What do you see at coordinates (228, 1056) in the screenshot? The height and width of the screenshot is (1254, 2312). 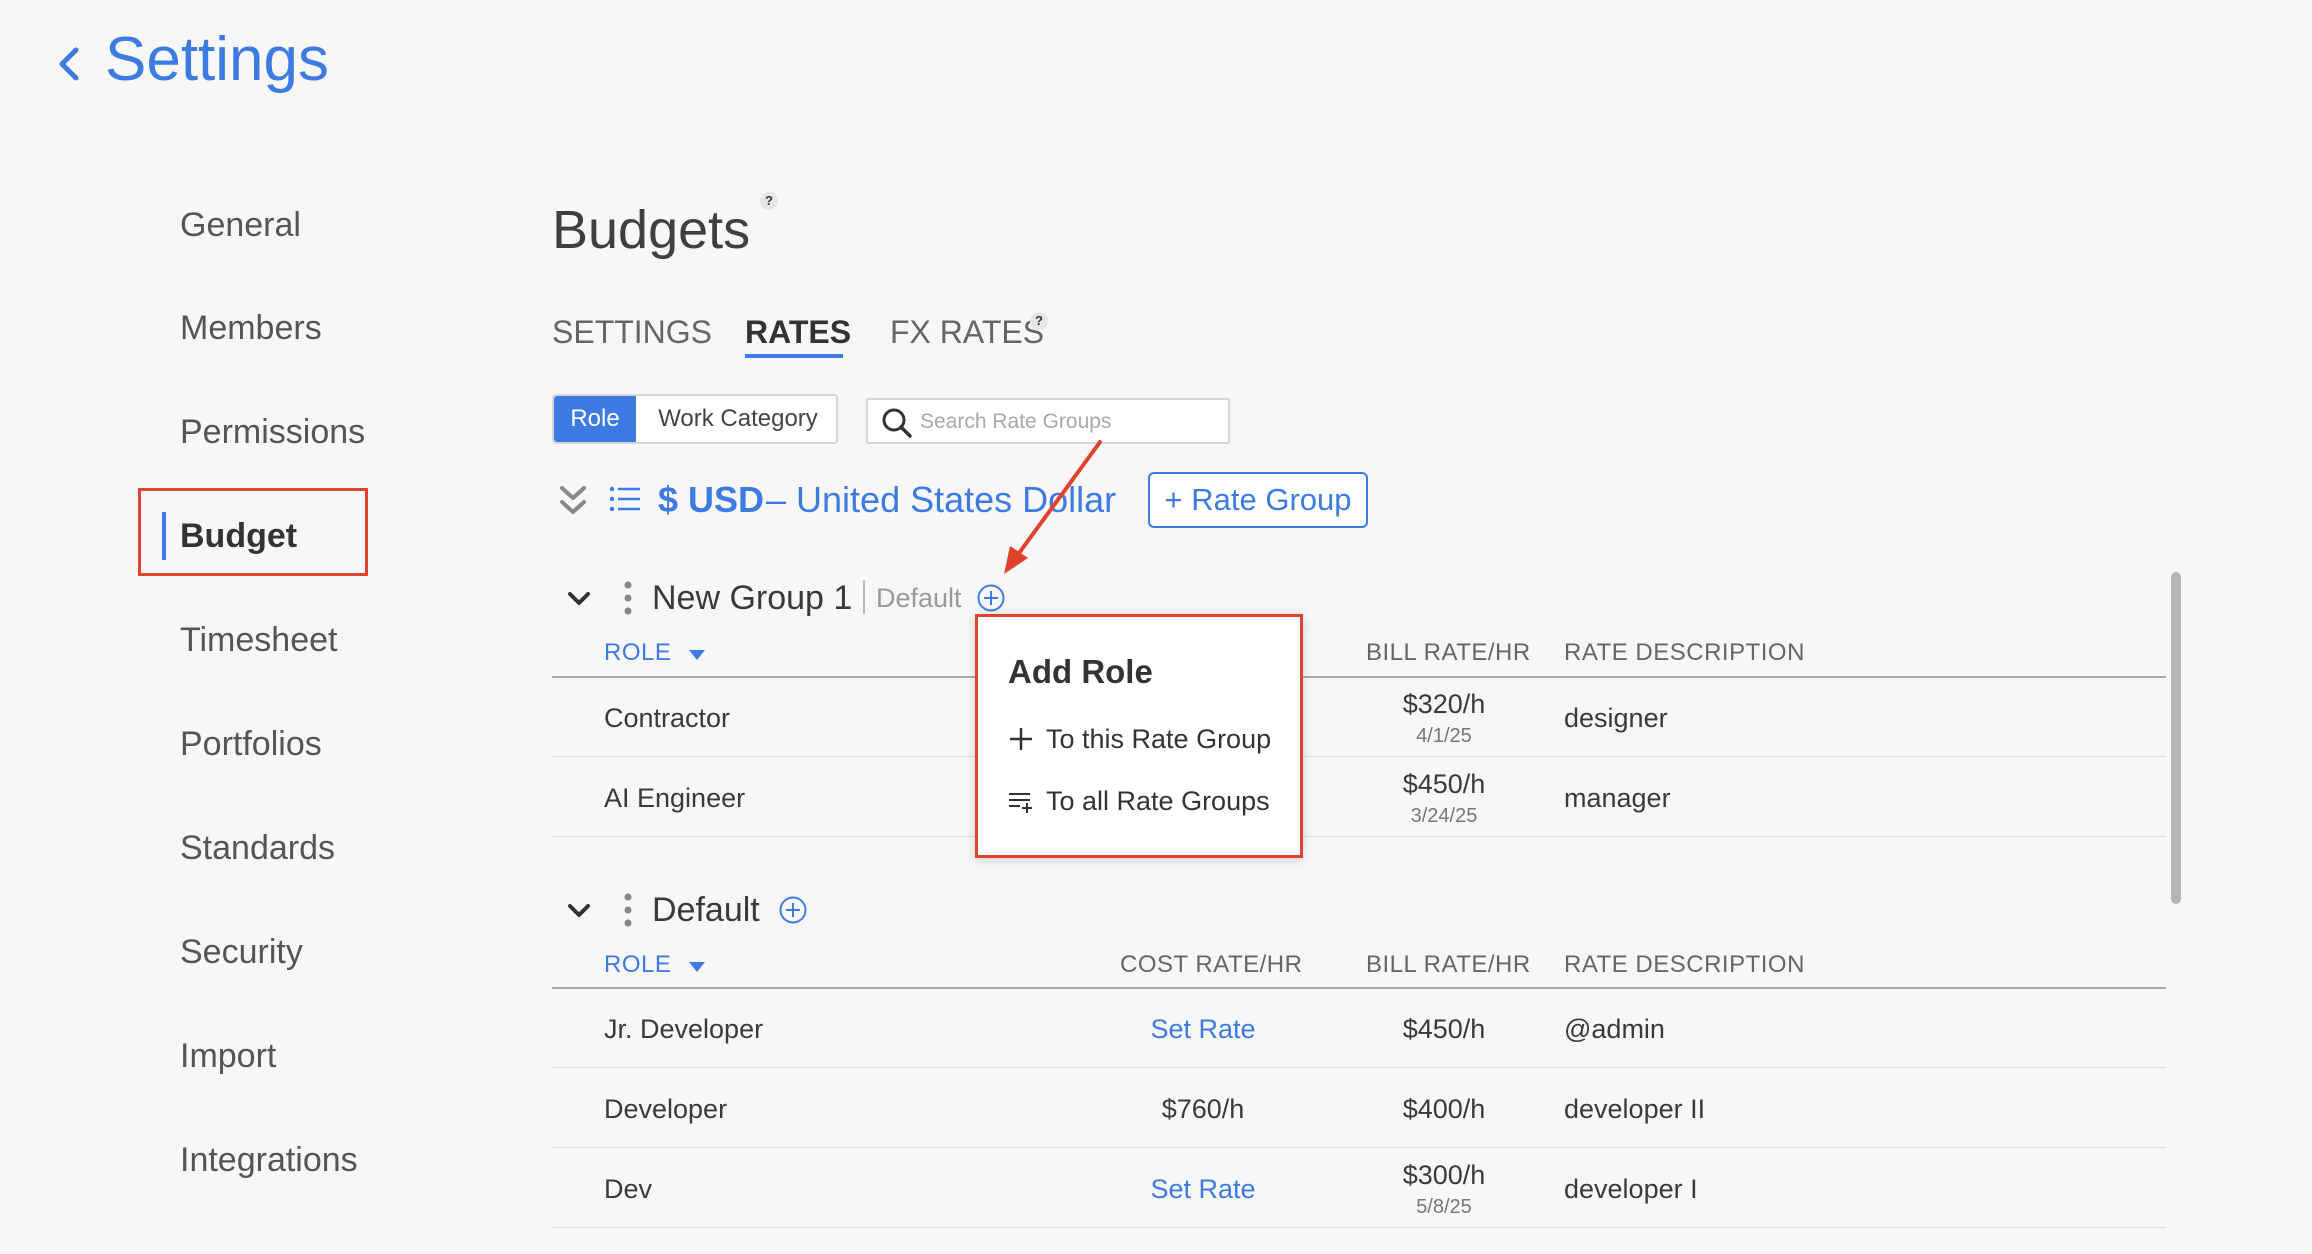 I see `sidebar-item-import: Import` at bounding box center [228, 1056].